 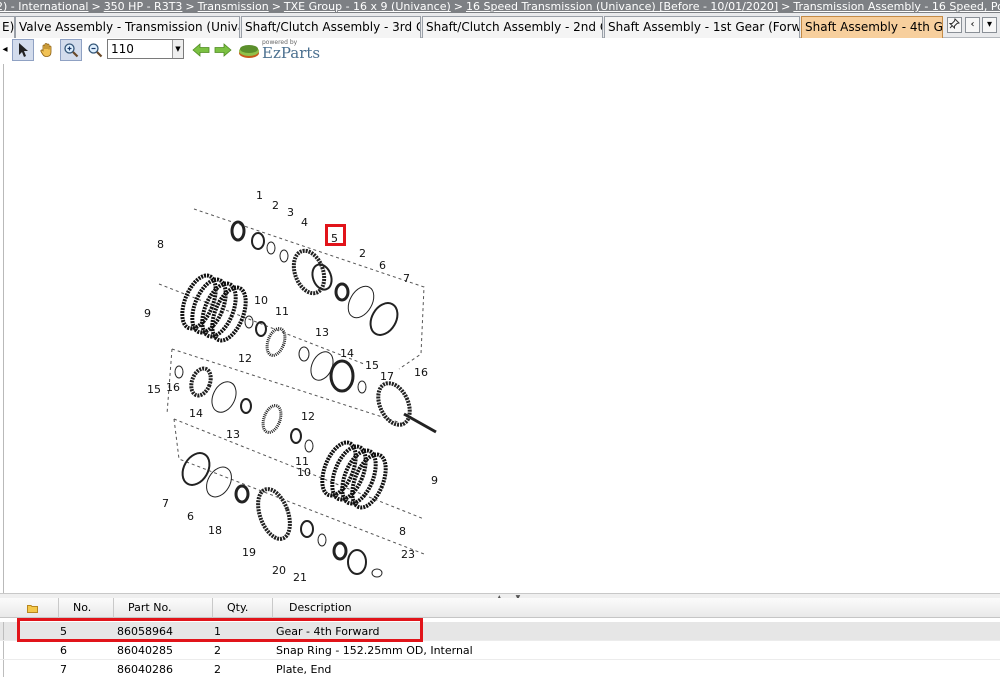 I want to click on tab-shaft-1st-forward: Shaft Assembly - 1st Gear (Forward), so click(x=702, y=27).